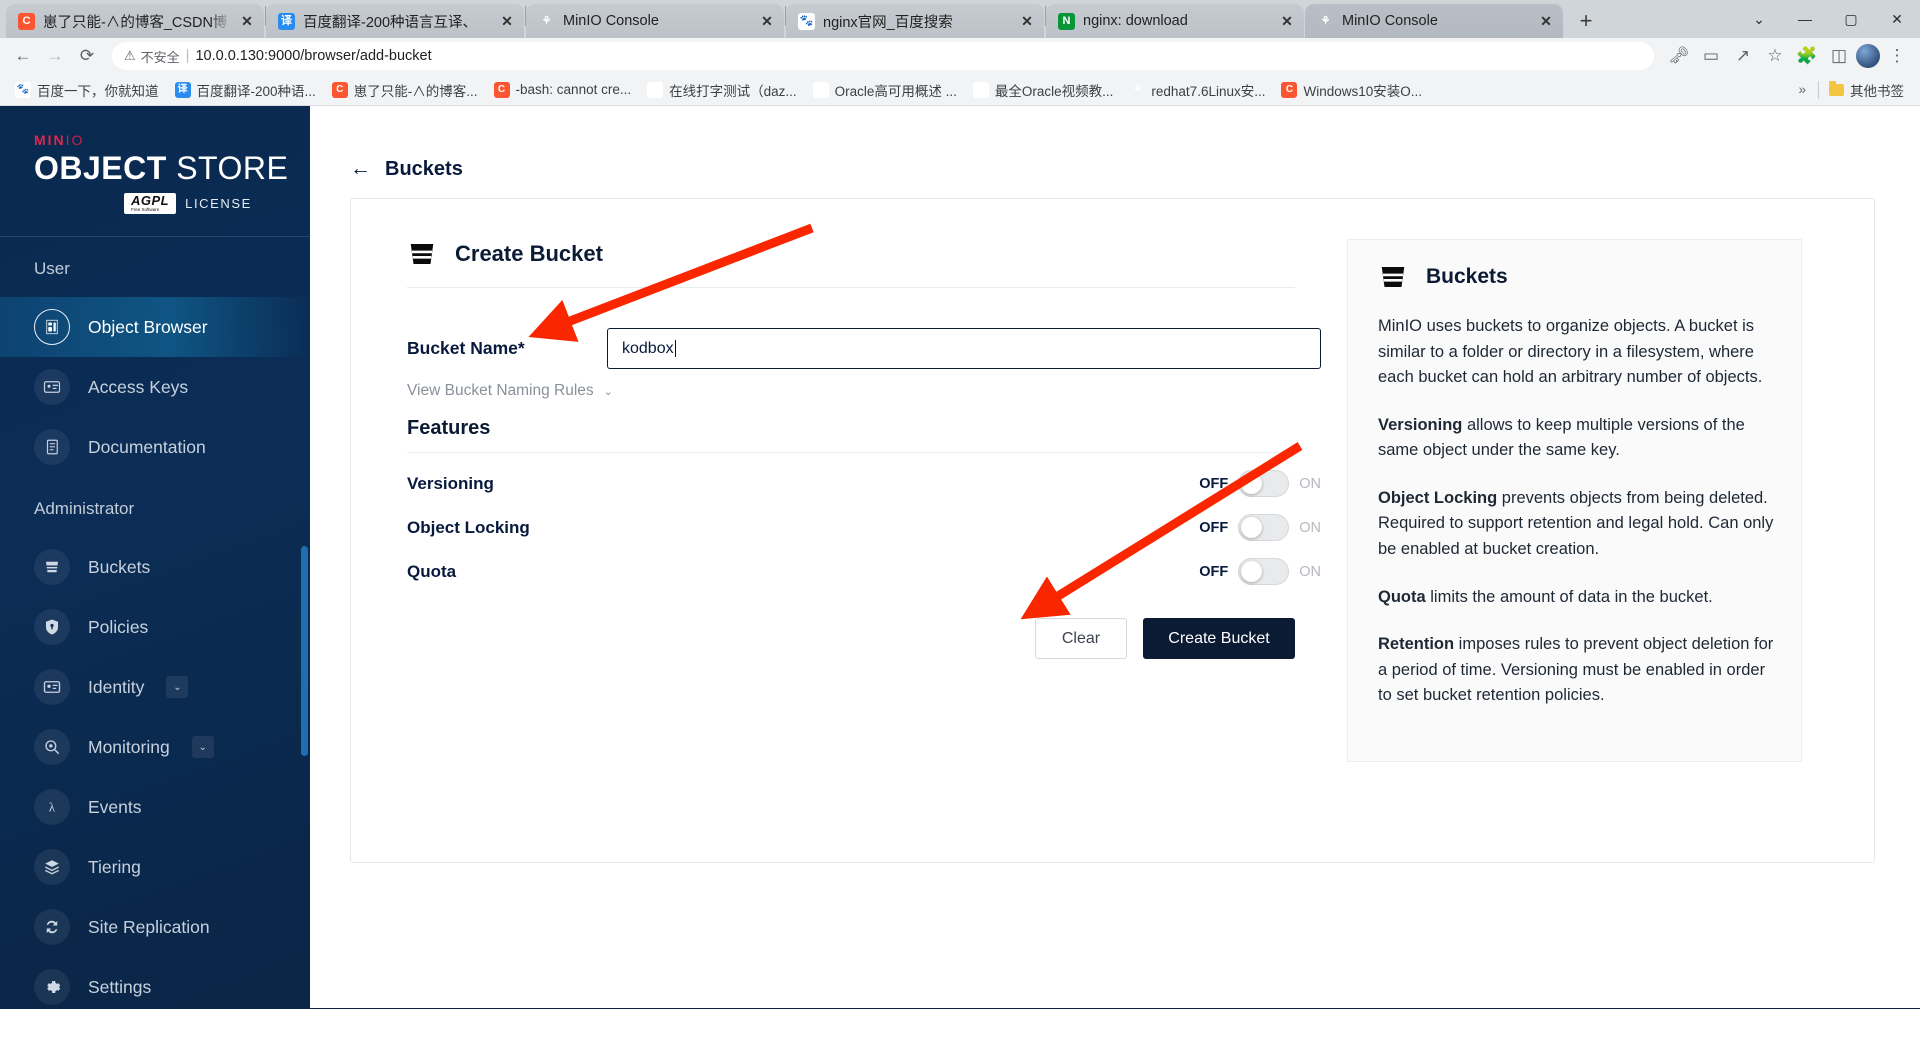 The width and height of the screenshot is (1920, 1039). I want to click on page-title: Buckets, so click(424, 168).